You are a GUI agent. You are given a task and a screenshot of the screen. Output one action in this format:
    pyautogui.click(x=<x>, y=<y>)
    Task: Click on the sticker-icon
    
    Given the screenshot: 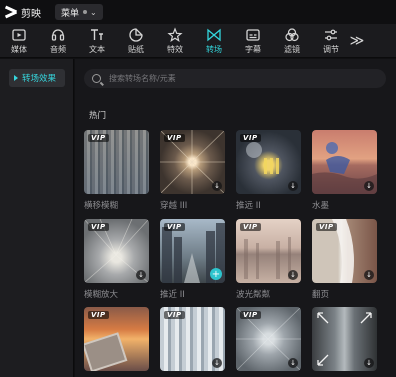 What is the action you would take?
    pyautogui.click(x=136, y=35)
    